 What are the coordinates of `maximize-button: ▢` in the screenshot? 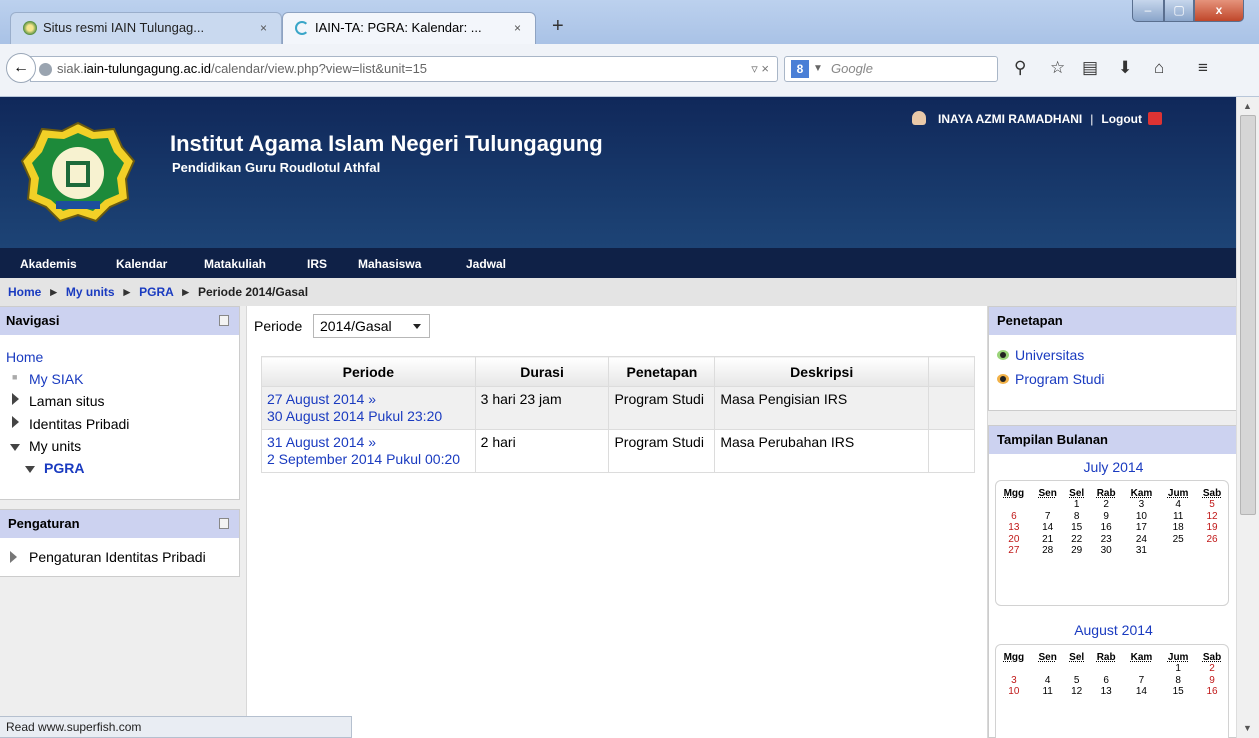 It's located at (1179, 11).